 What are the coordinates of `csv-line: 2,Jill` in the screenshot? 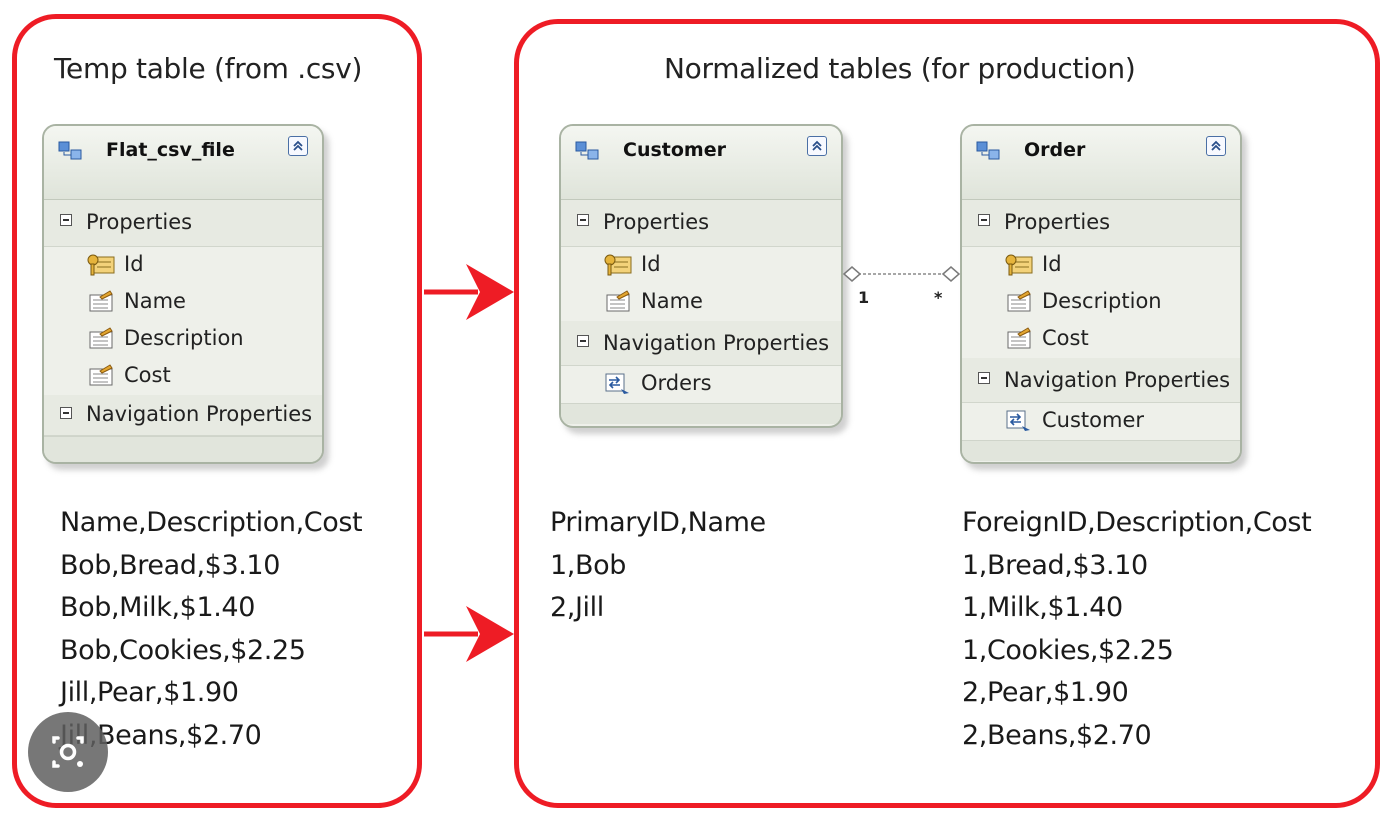 It's located at (577, 607).